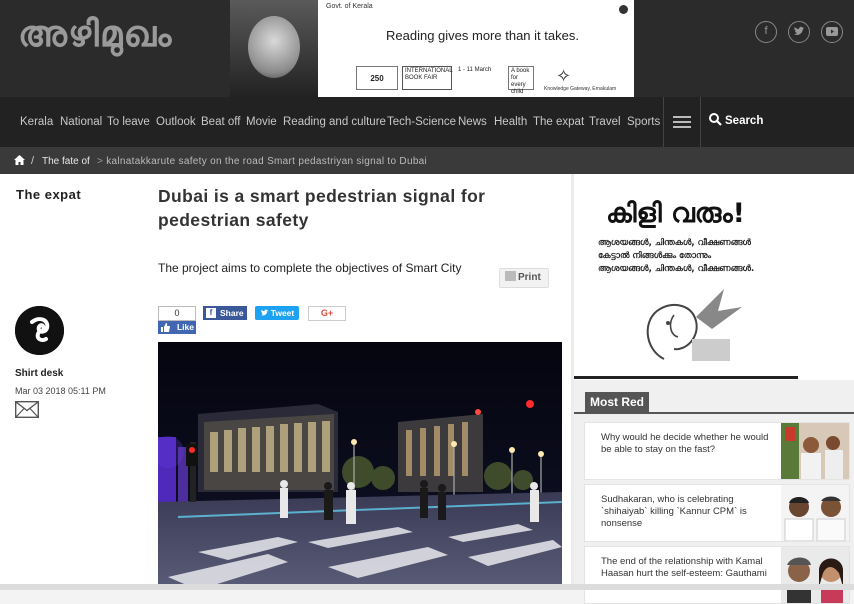 This screenshot has height=604, width=854. What do you see at coordinates (427, 78) in the screenshot?
I see `ad-fair-title: INTERNATIONAL BOOK FAIR` at bounding box center [427, 78].